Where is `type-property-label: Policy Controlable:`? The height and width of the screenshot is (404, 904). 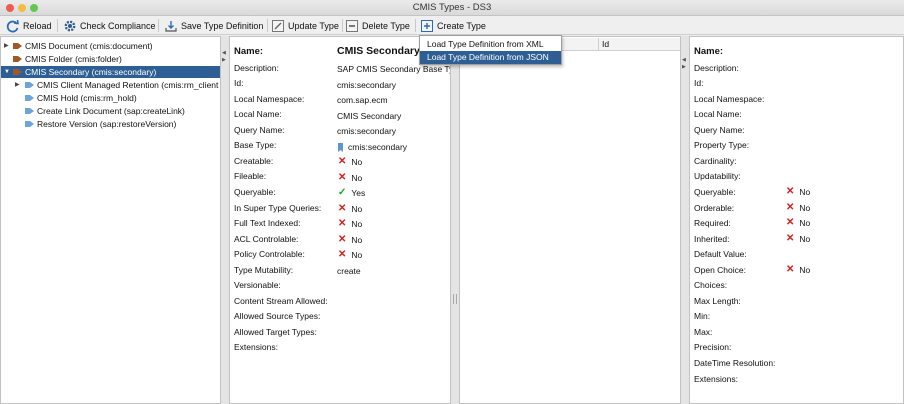
type-property-label: Policy Controlable: is located at coordinates (269, 254).